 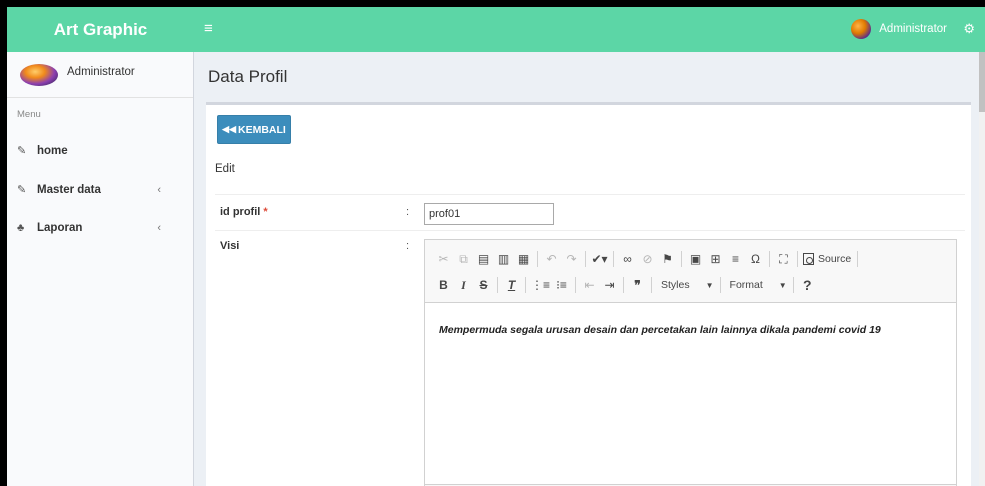 I want to click on id-profil-label-text: id profil, so click(x=240, y=212).